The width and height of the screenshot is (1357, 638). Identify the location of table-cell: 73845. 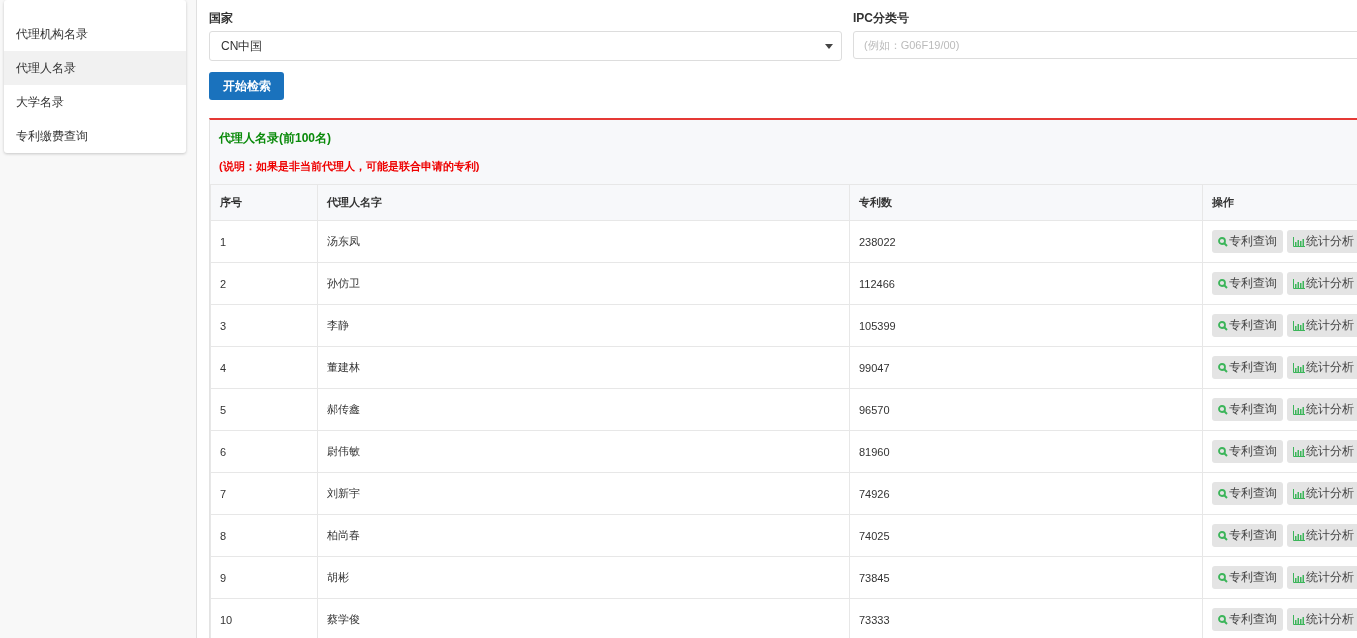
(874, 577).